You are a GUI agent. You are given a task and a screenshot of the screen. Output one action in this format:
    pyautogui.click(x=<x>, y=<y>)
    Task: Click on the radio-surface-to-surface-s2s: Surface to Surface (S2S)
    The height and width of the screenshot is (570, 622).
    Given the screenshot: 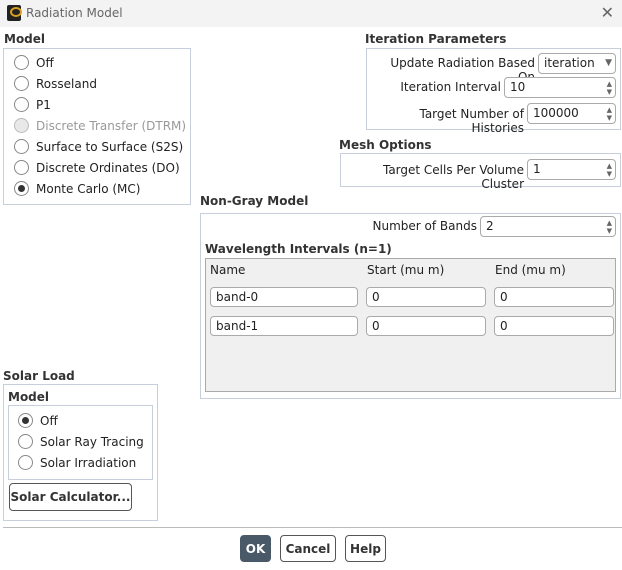 What is the action you would take?
    pyautogui.click(x=102, y=146)
    